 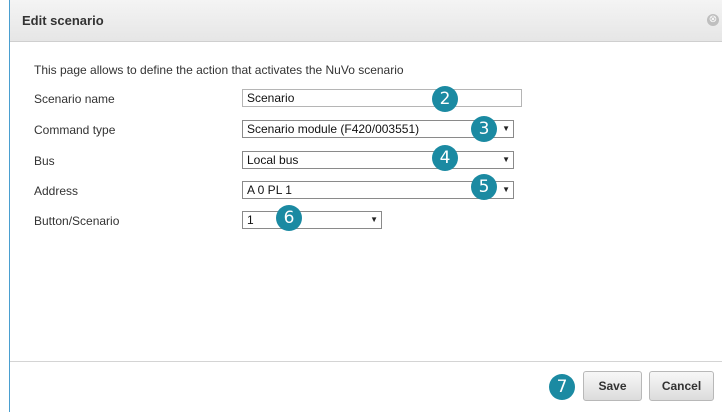 What do you see at coordinates (612, 386) in the screenshot?
I see `save-button: Save` at bounding box center [612, 386].